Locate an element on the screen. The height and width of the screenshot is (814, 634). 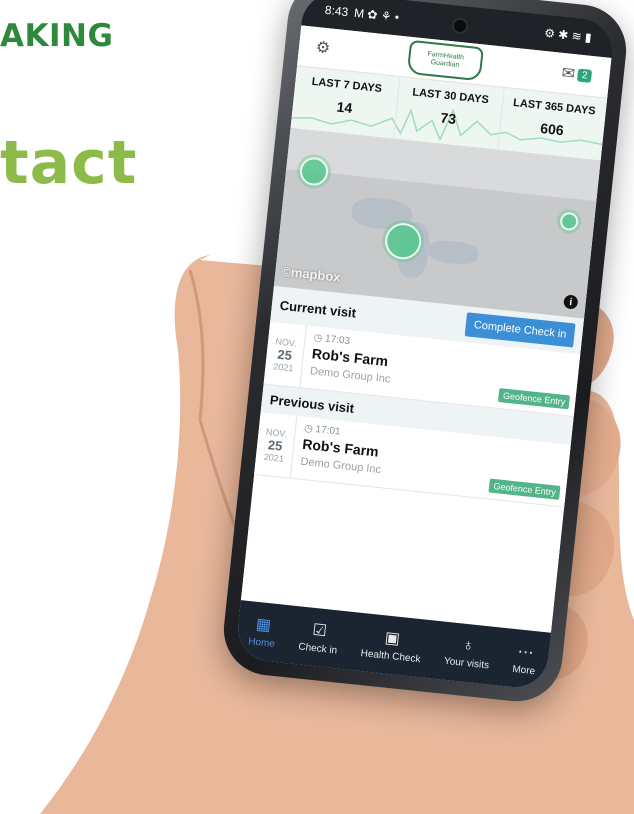
current-visit-title: Current visit is located at coordinates (318, 309).